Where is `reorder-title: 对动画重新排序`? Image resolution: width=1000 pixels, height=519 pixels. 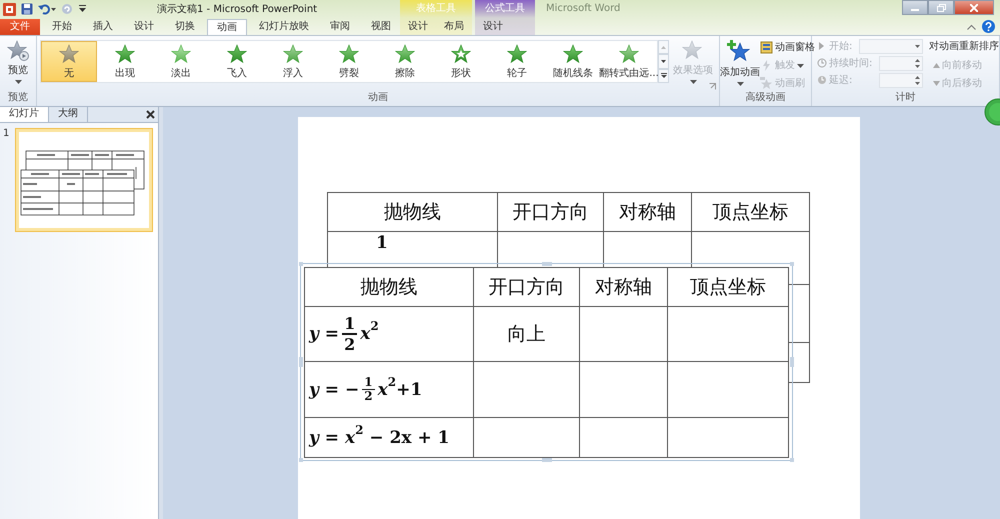 reorder-title: 对动画重新排序 is located at coordinates (964, 47).